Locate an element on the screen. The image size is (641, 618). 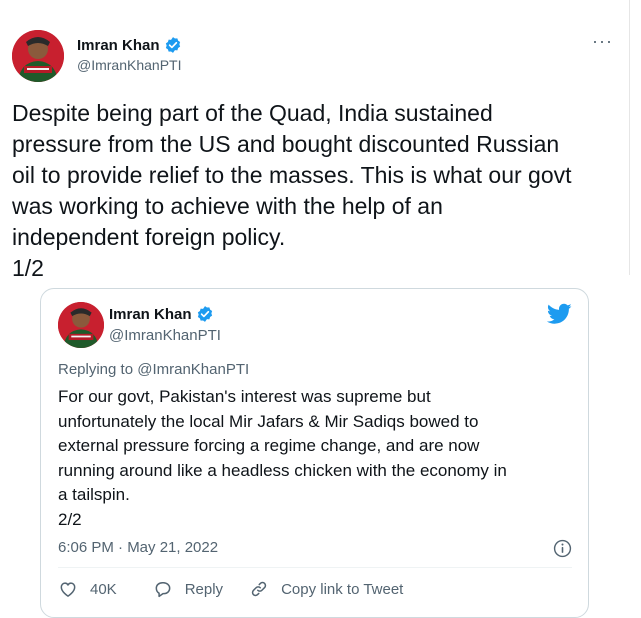
copy-link-button: Copy link to Tweet is located at coordinates (326, 589).